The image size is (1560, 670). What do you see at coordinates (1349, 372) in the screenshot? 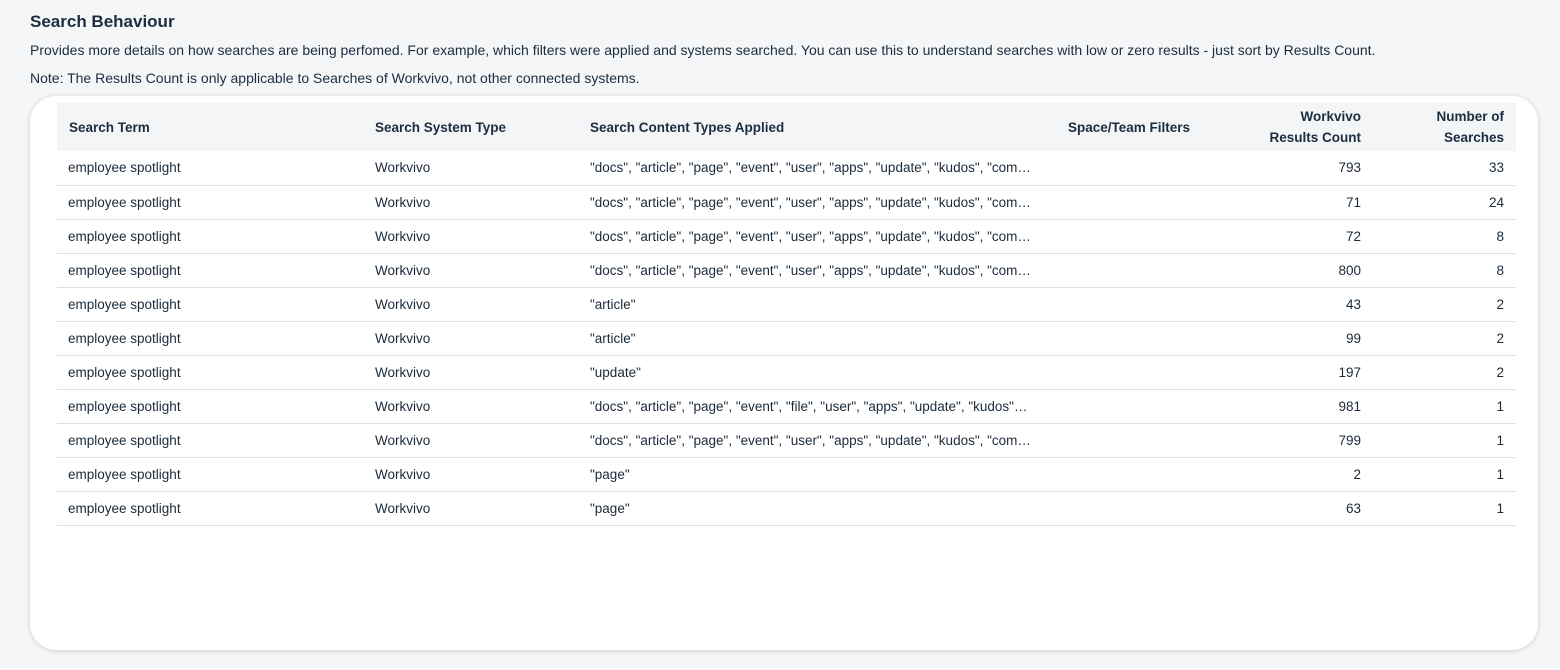
I see `cell-results-count: 197` at bounding box center [1349, 372].